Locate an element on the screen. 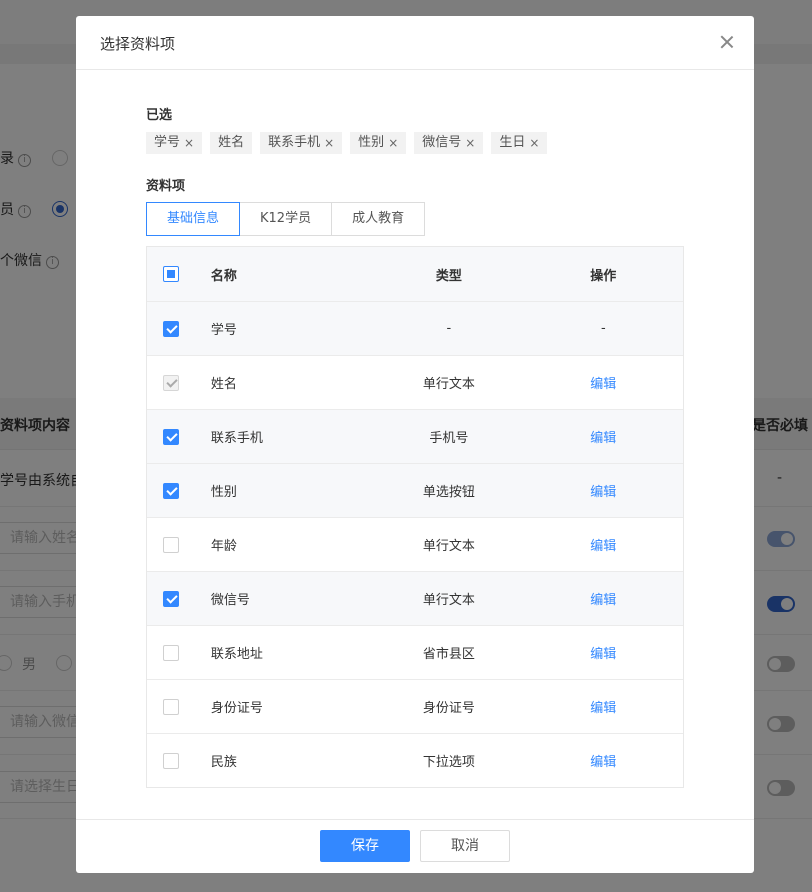 This screenshot has height=892, width=812. table-row: 年龄 单行文本 编辑 is located at coordinates (415, 544).